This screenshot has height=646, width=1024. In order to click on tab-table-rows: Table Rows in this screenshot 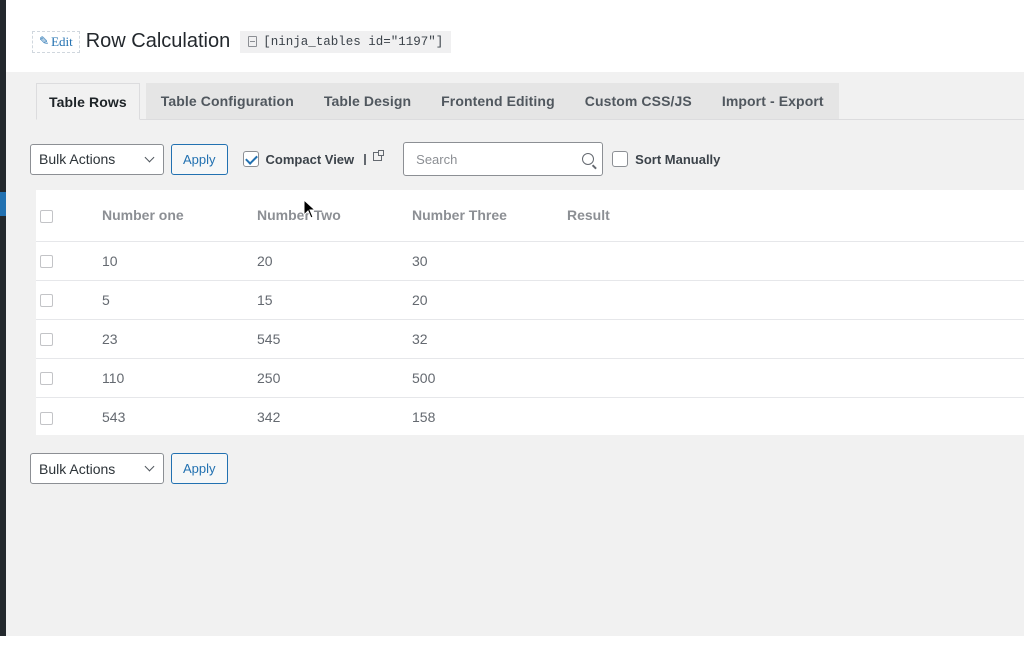, I will do `click(88, 101)`.